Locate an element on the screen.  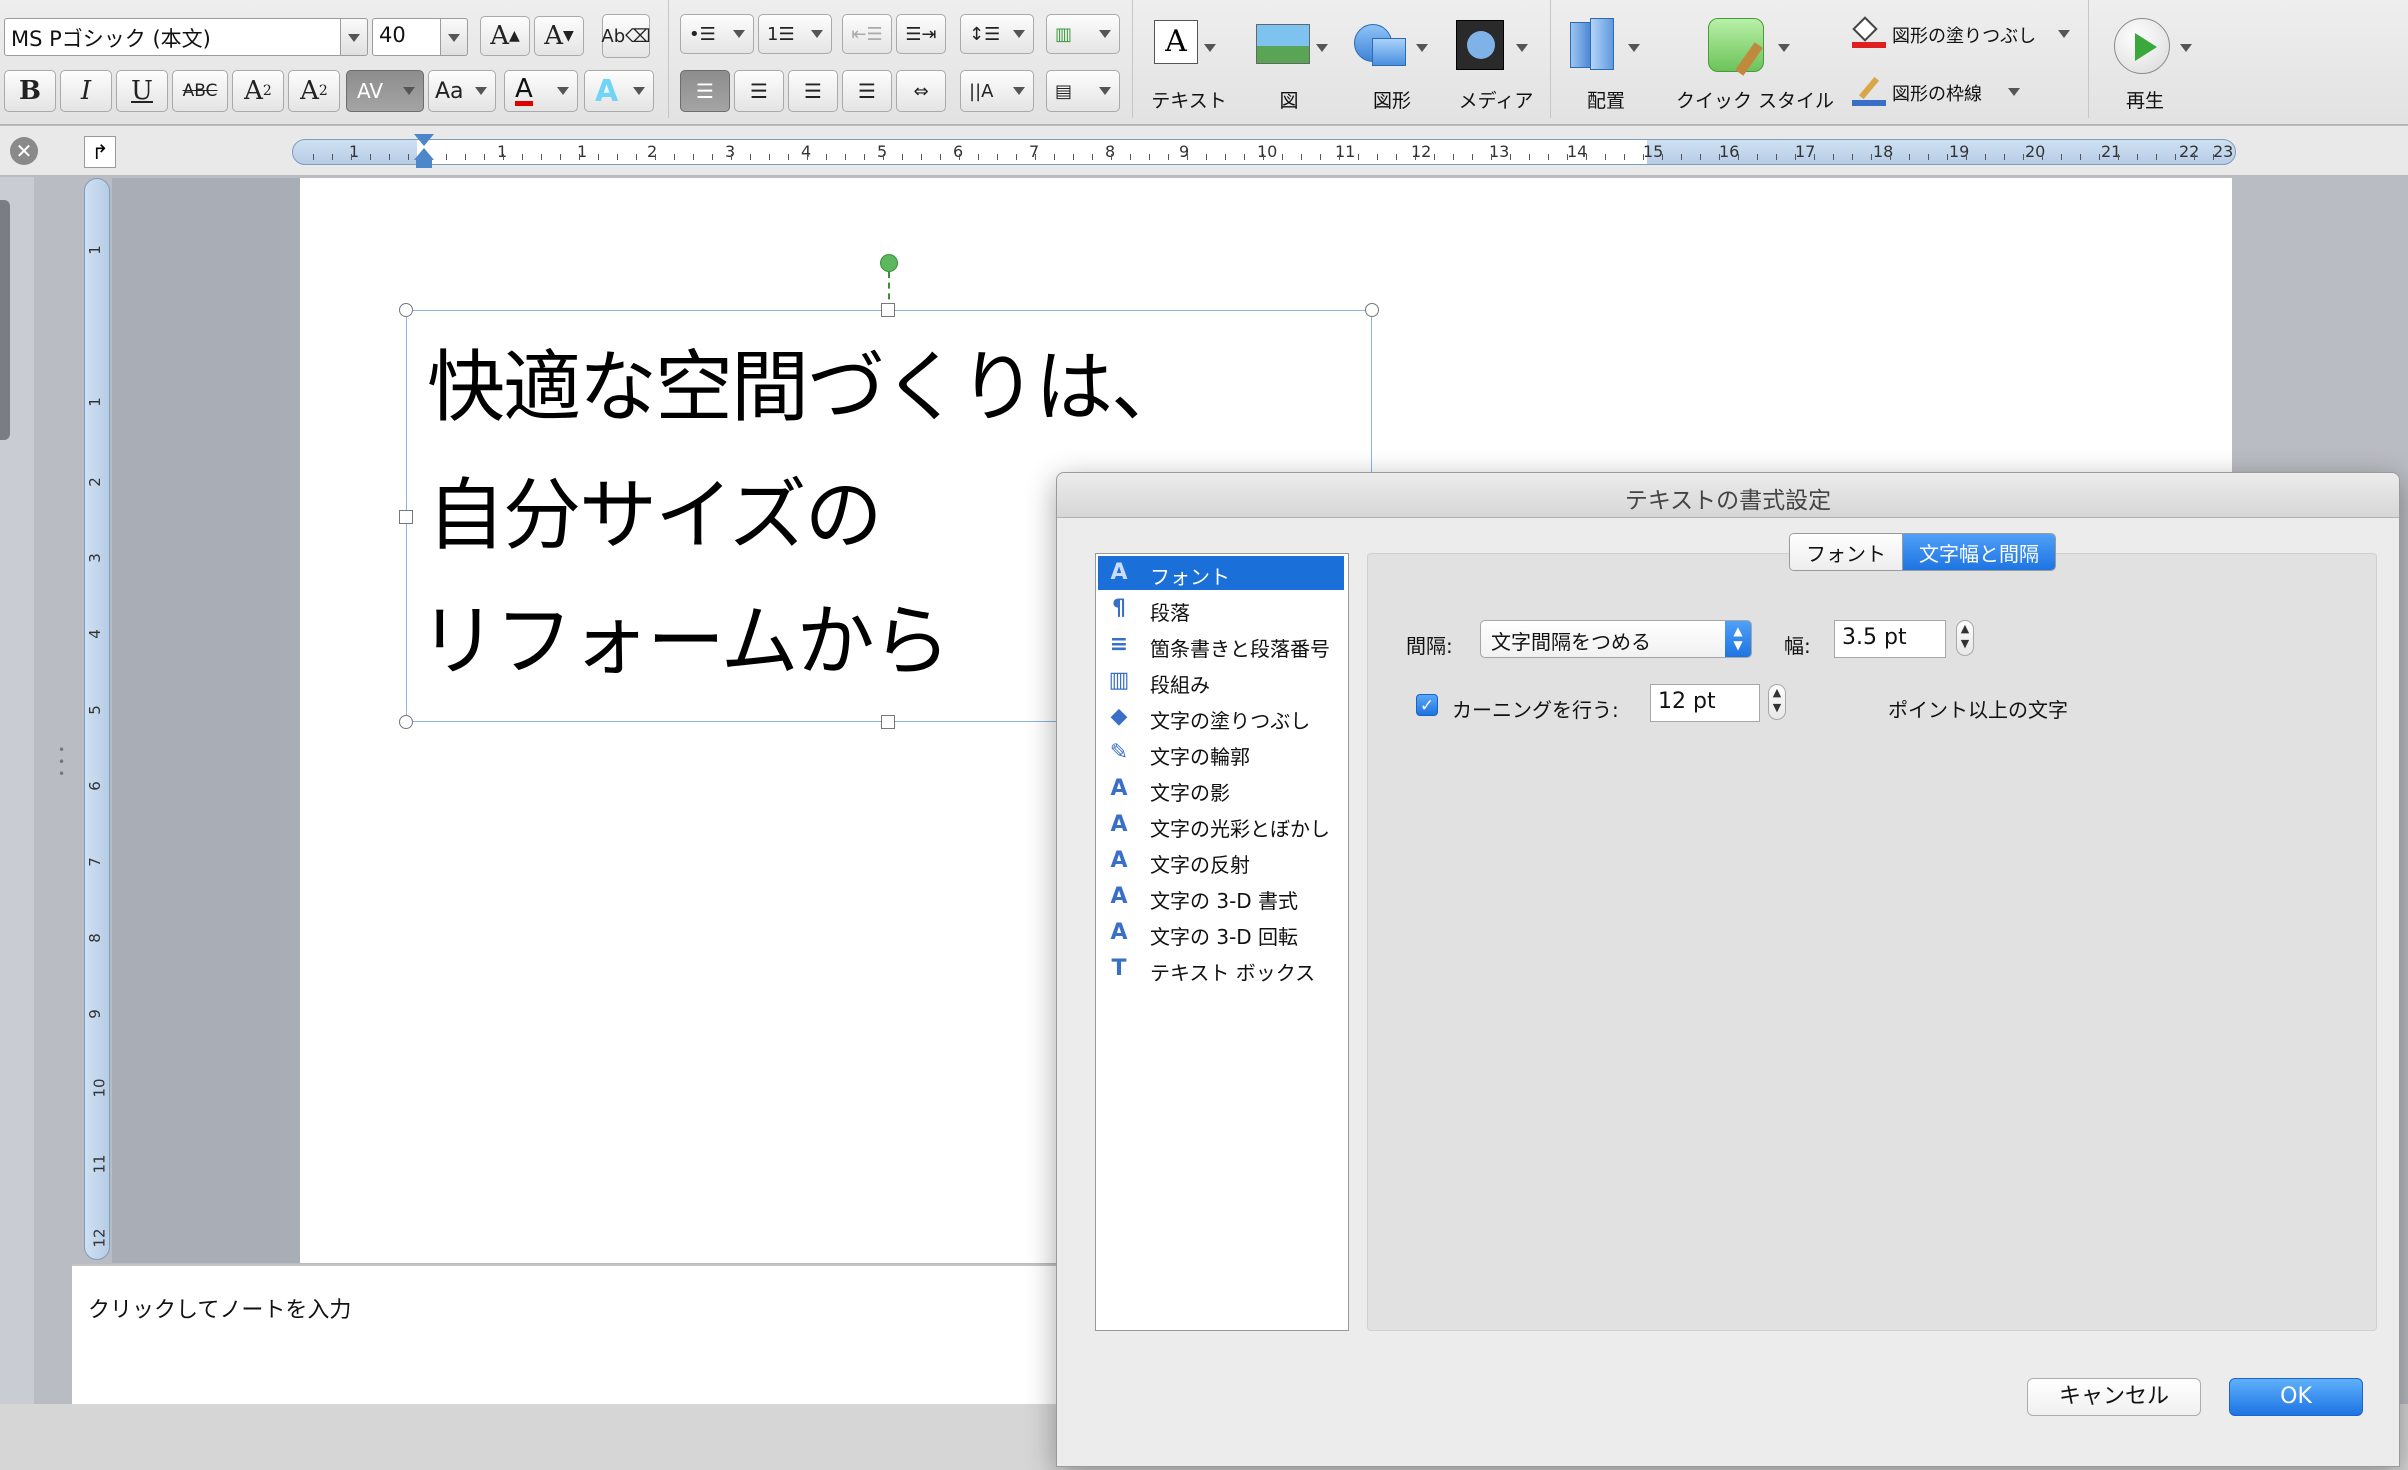
increase-indent-button: ☰⇥ is located at coordinates (921, 34).